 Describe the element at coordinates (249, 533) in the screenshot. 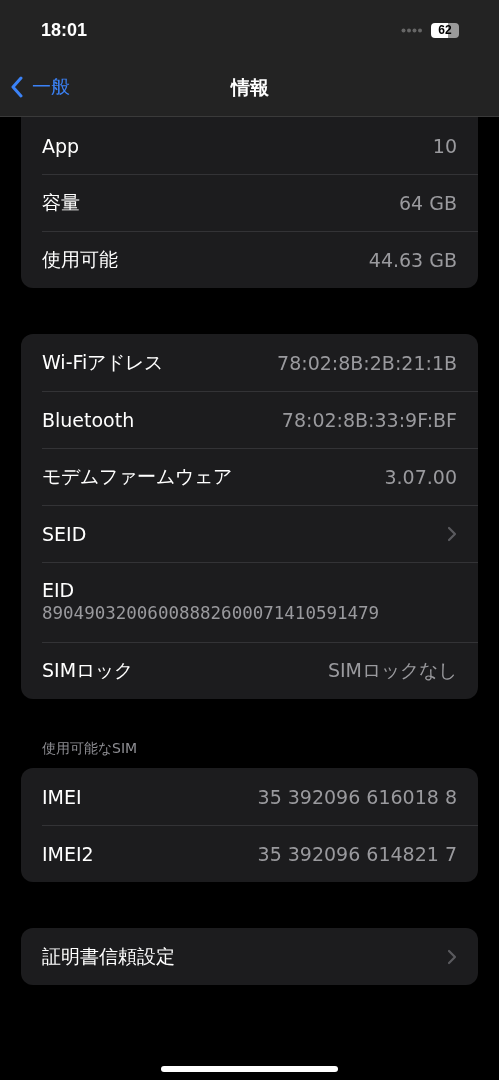

I see `settings-row: SEID` at that location.